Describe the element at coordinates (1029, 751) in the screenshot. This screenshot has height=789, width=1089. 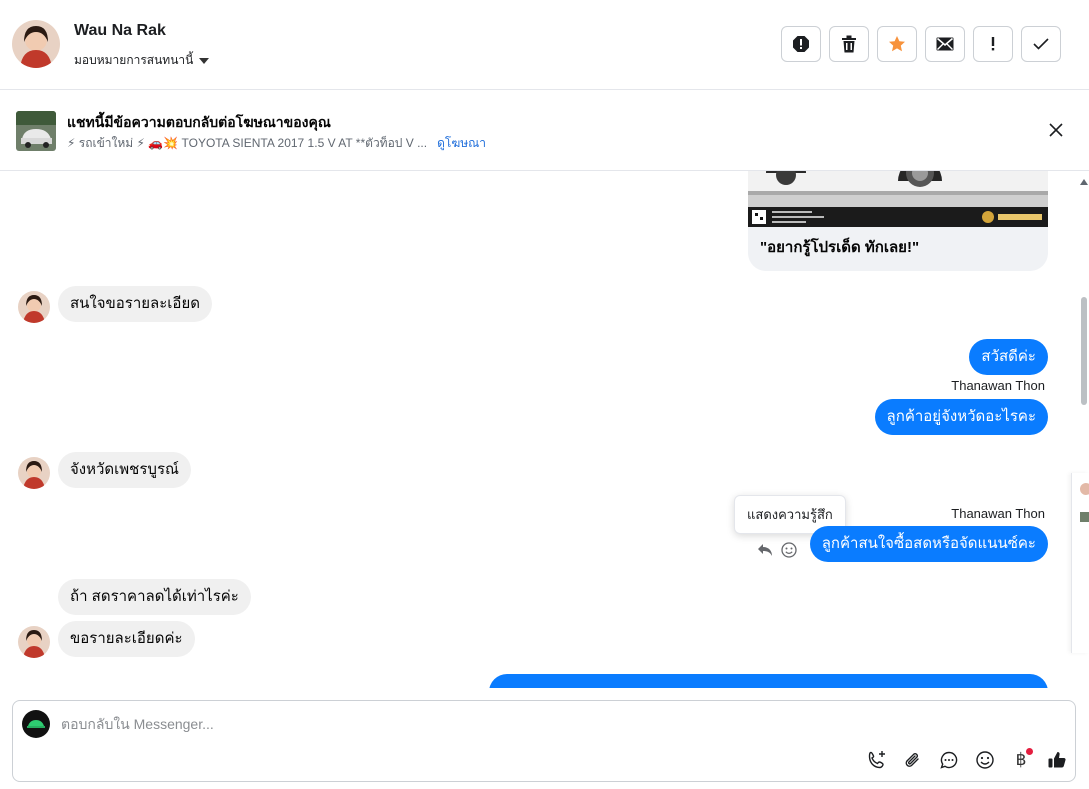
I see `notification-dot` at that location.